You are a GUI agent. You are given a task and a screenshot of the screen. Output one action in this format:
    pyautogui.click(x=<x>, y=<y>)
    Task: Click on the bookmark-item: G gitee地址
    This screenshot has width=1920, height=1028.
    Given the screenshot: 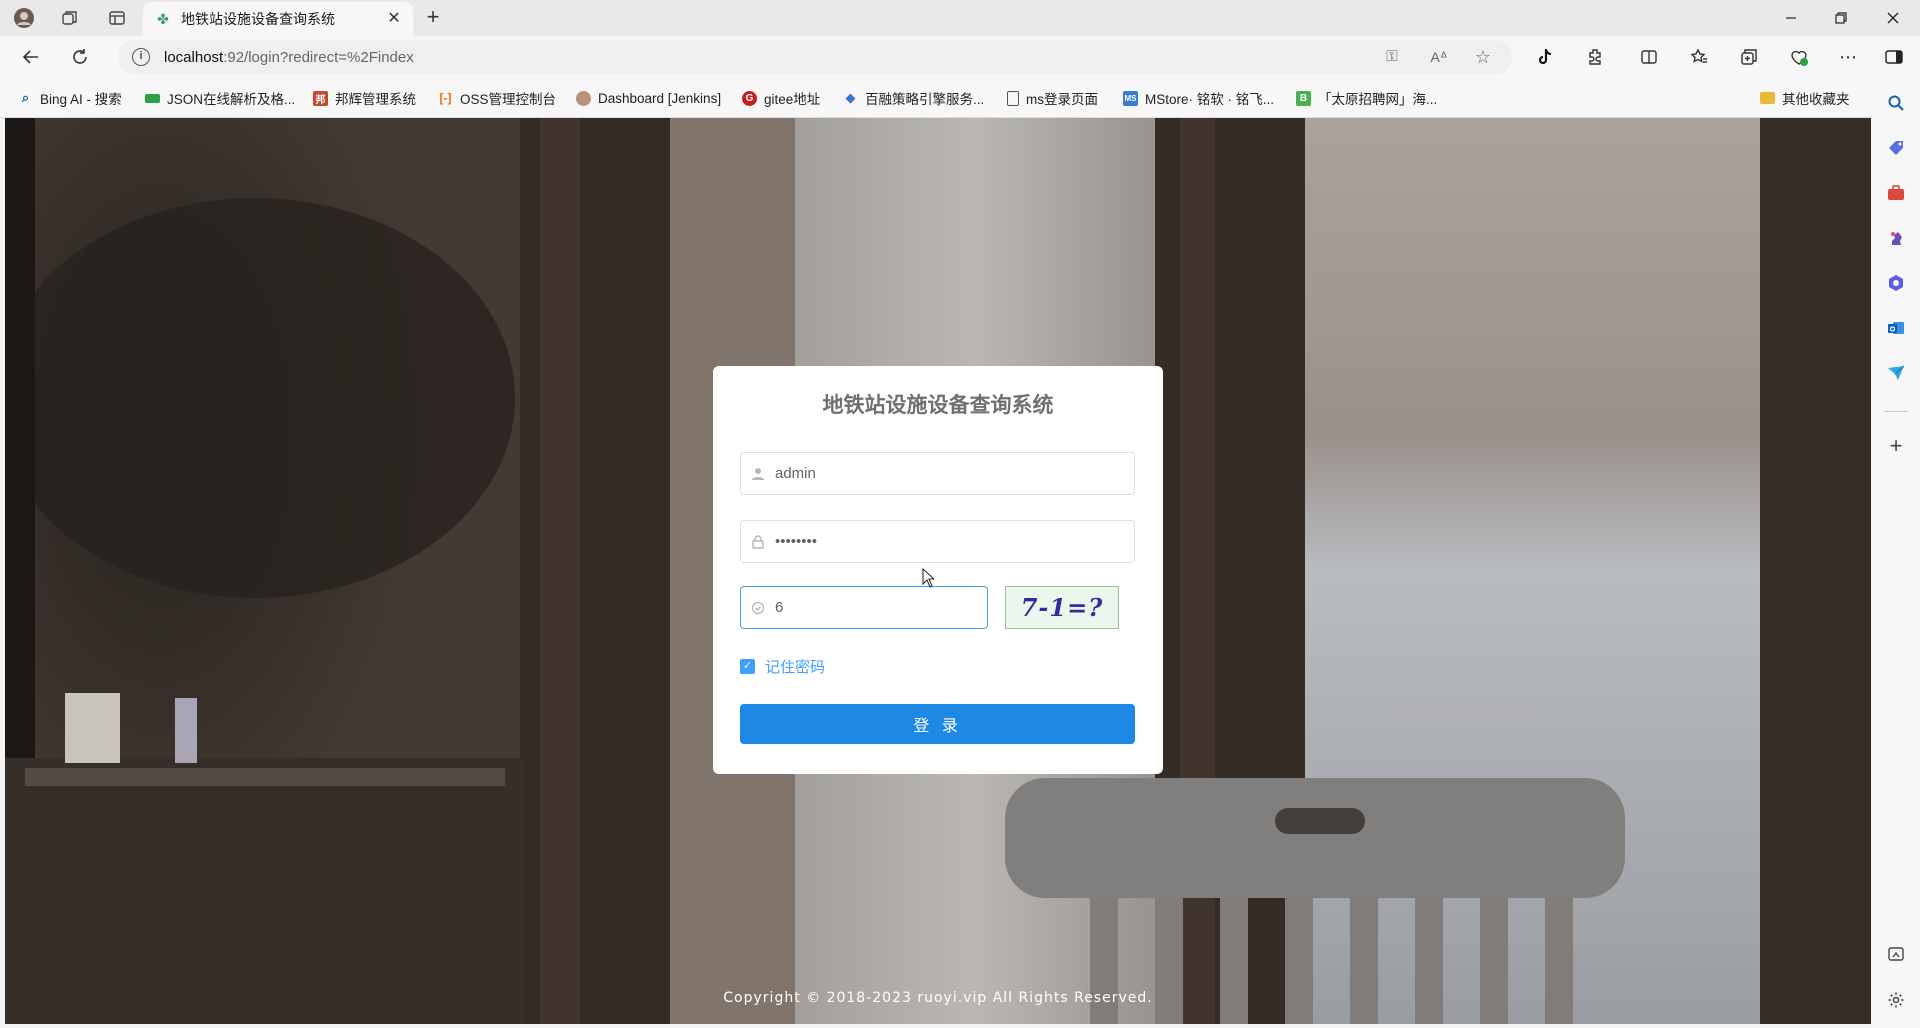 What is the action you would take?
    pyautogui.click(x=781, y=98)
    